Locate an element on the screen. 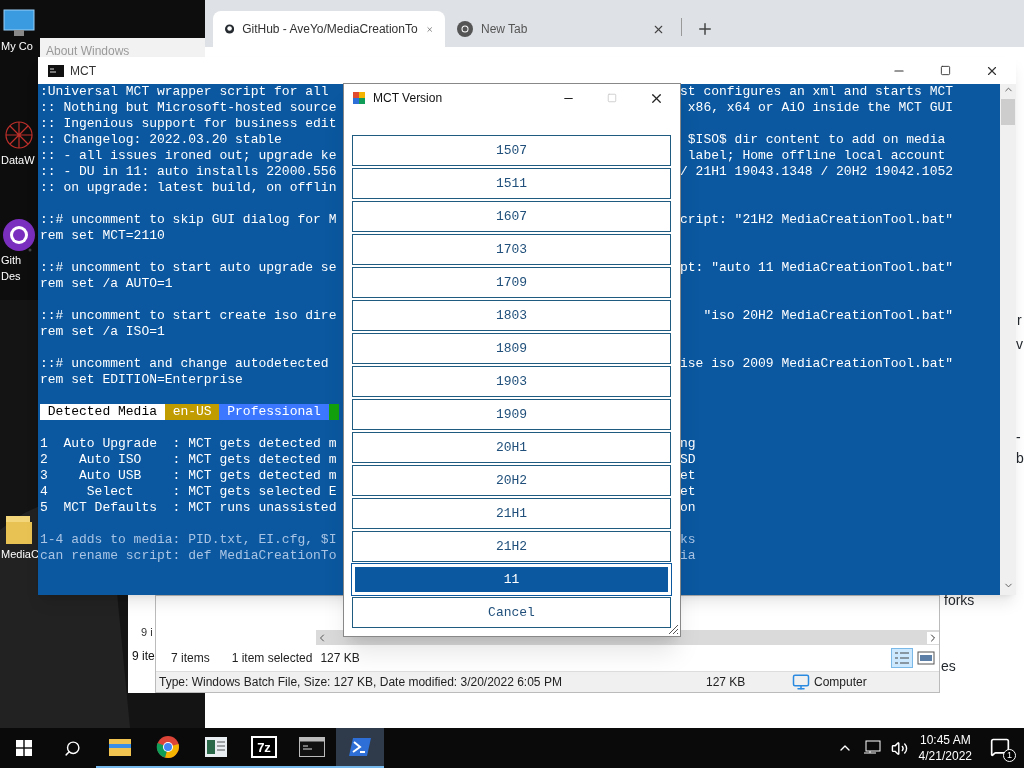 The width and height of the screenshot is (1024, 768). browser-tab: New Tab is located at coordinates (561, 29).